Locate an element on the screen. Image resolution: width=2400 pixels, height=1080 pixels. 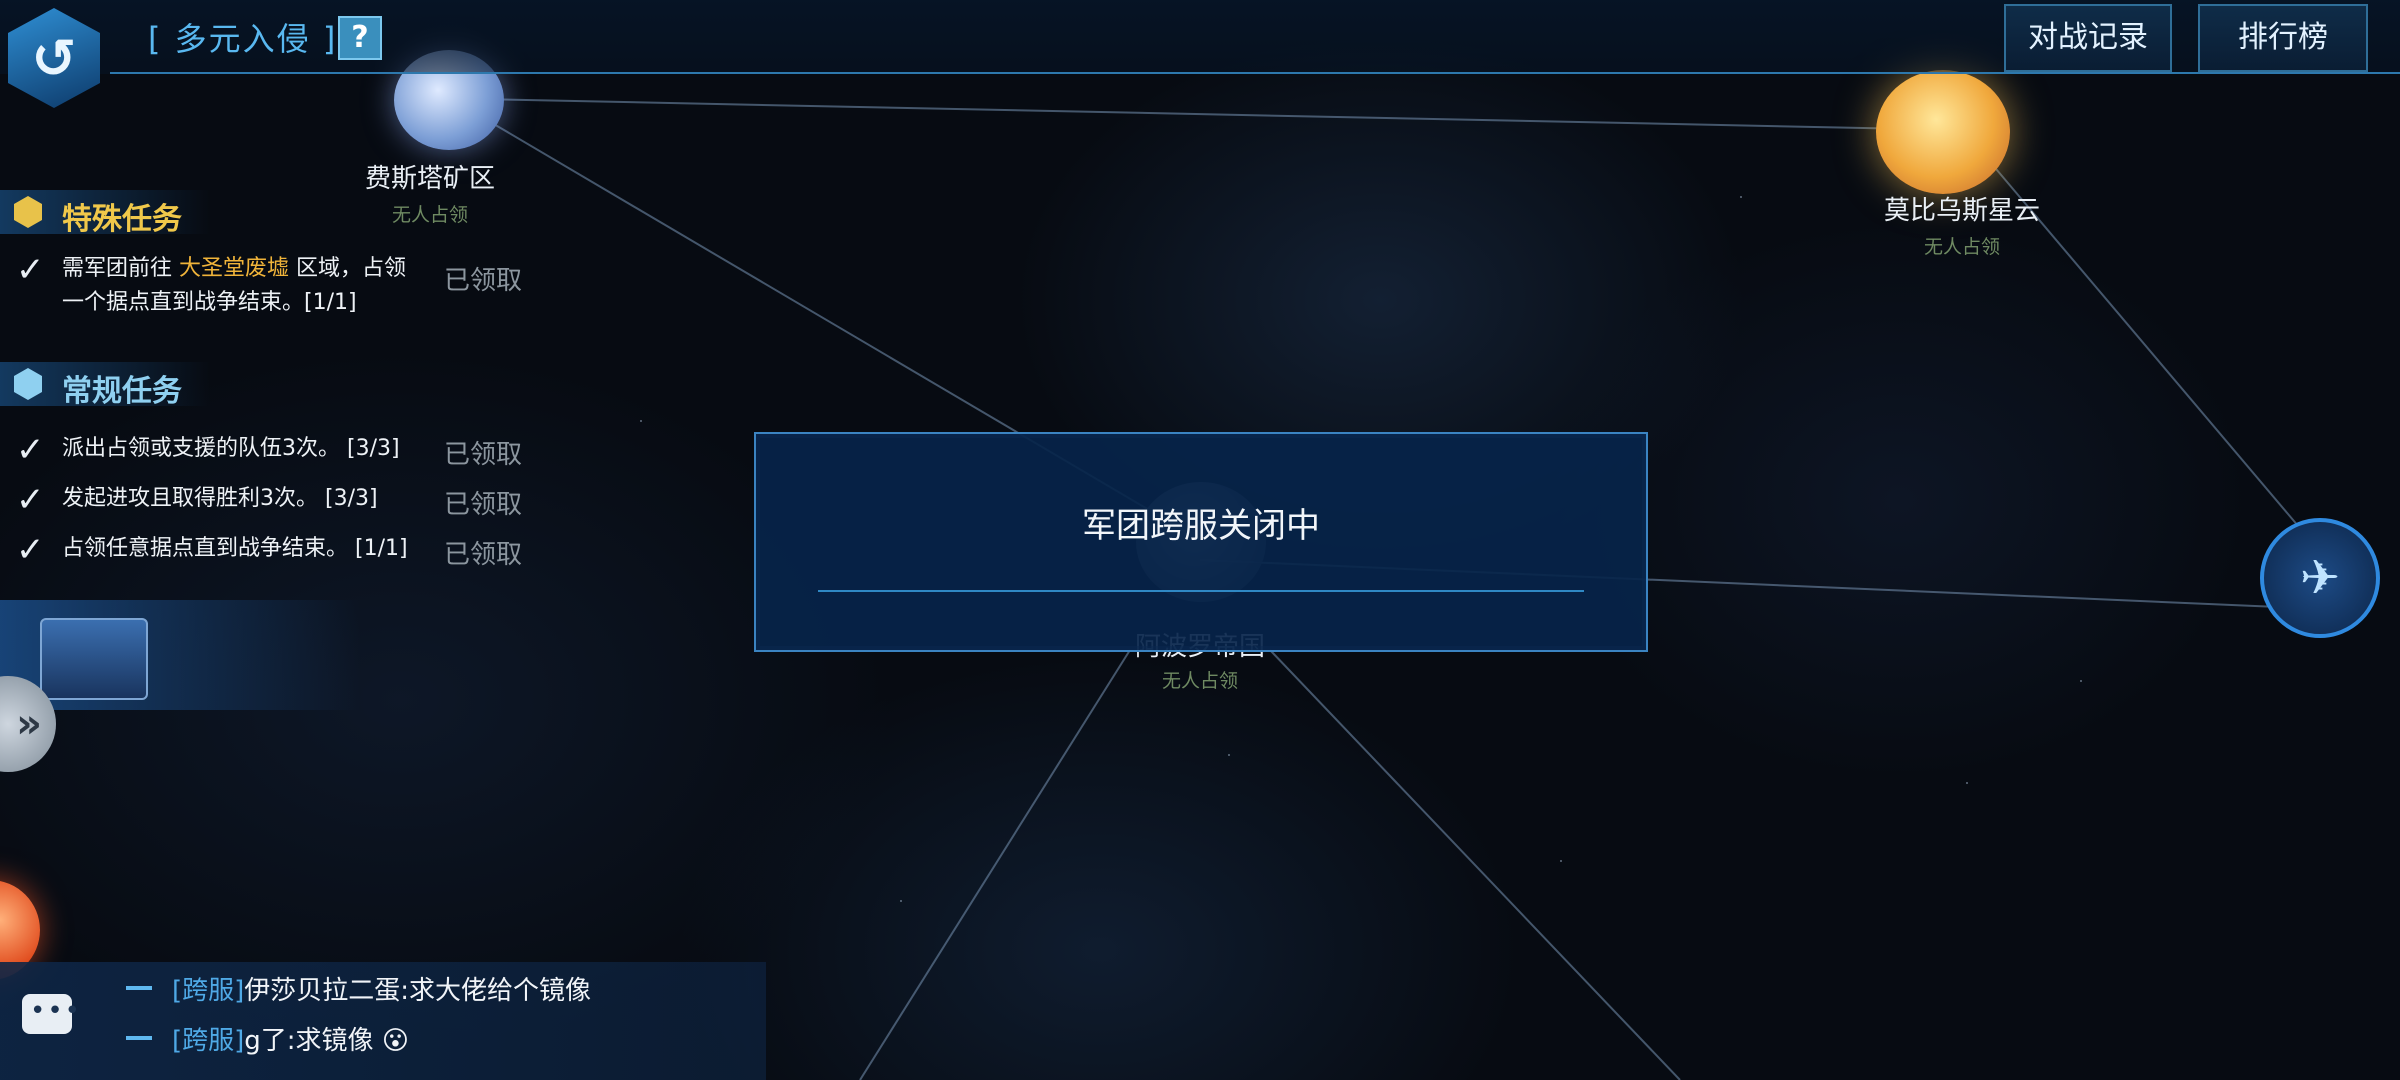
task-text: 占领任意据点直到战争结束。 [1/1] is located at coordinates (235, 548).